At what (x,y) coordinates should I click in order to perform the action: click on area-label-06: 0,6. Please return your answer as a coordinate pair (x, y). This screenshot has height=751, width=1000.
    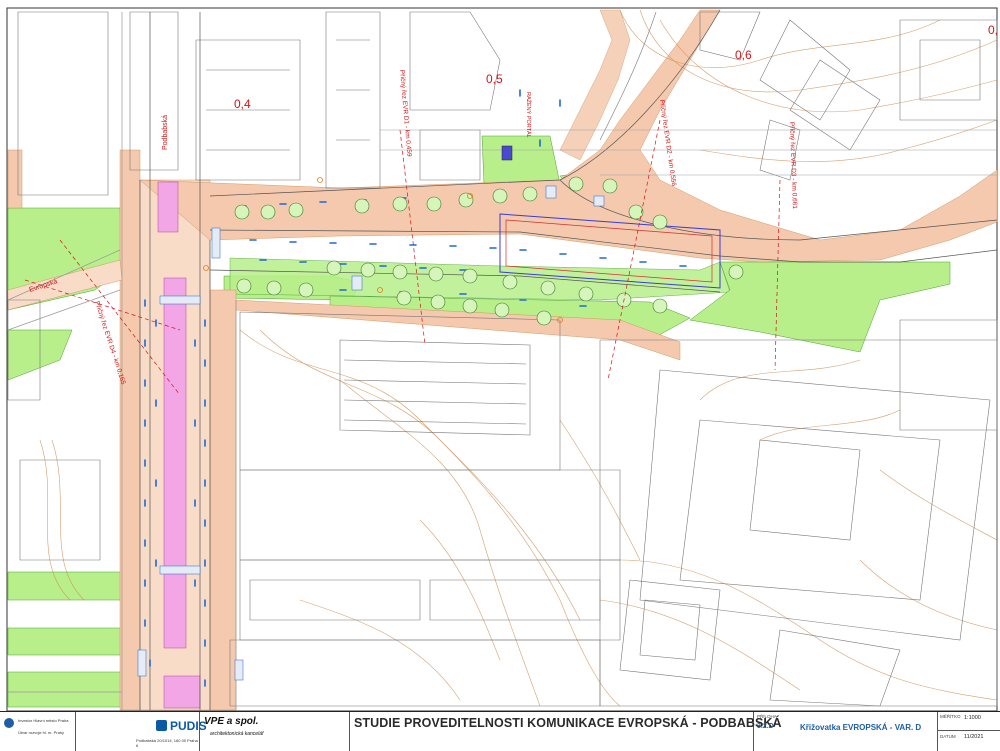
    Looking at the image, I should click on (743, 55).